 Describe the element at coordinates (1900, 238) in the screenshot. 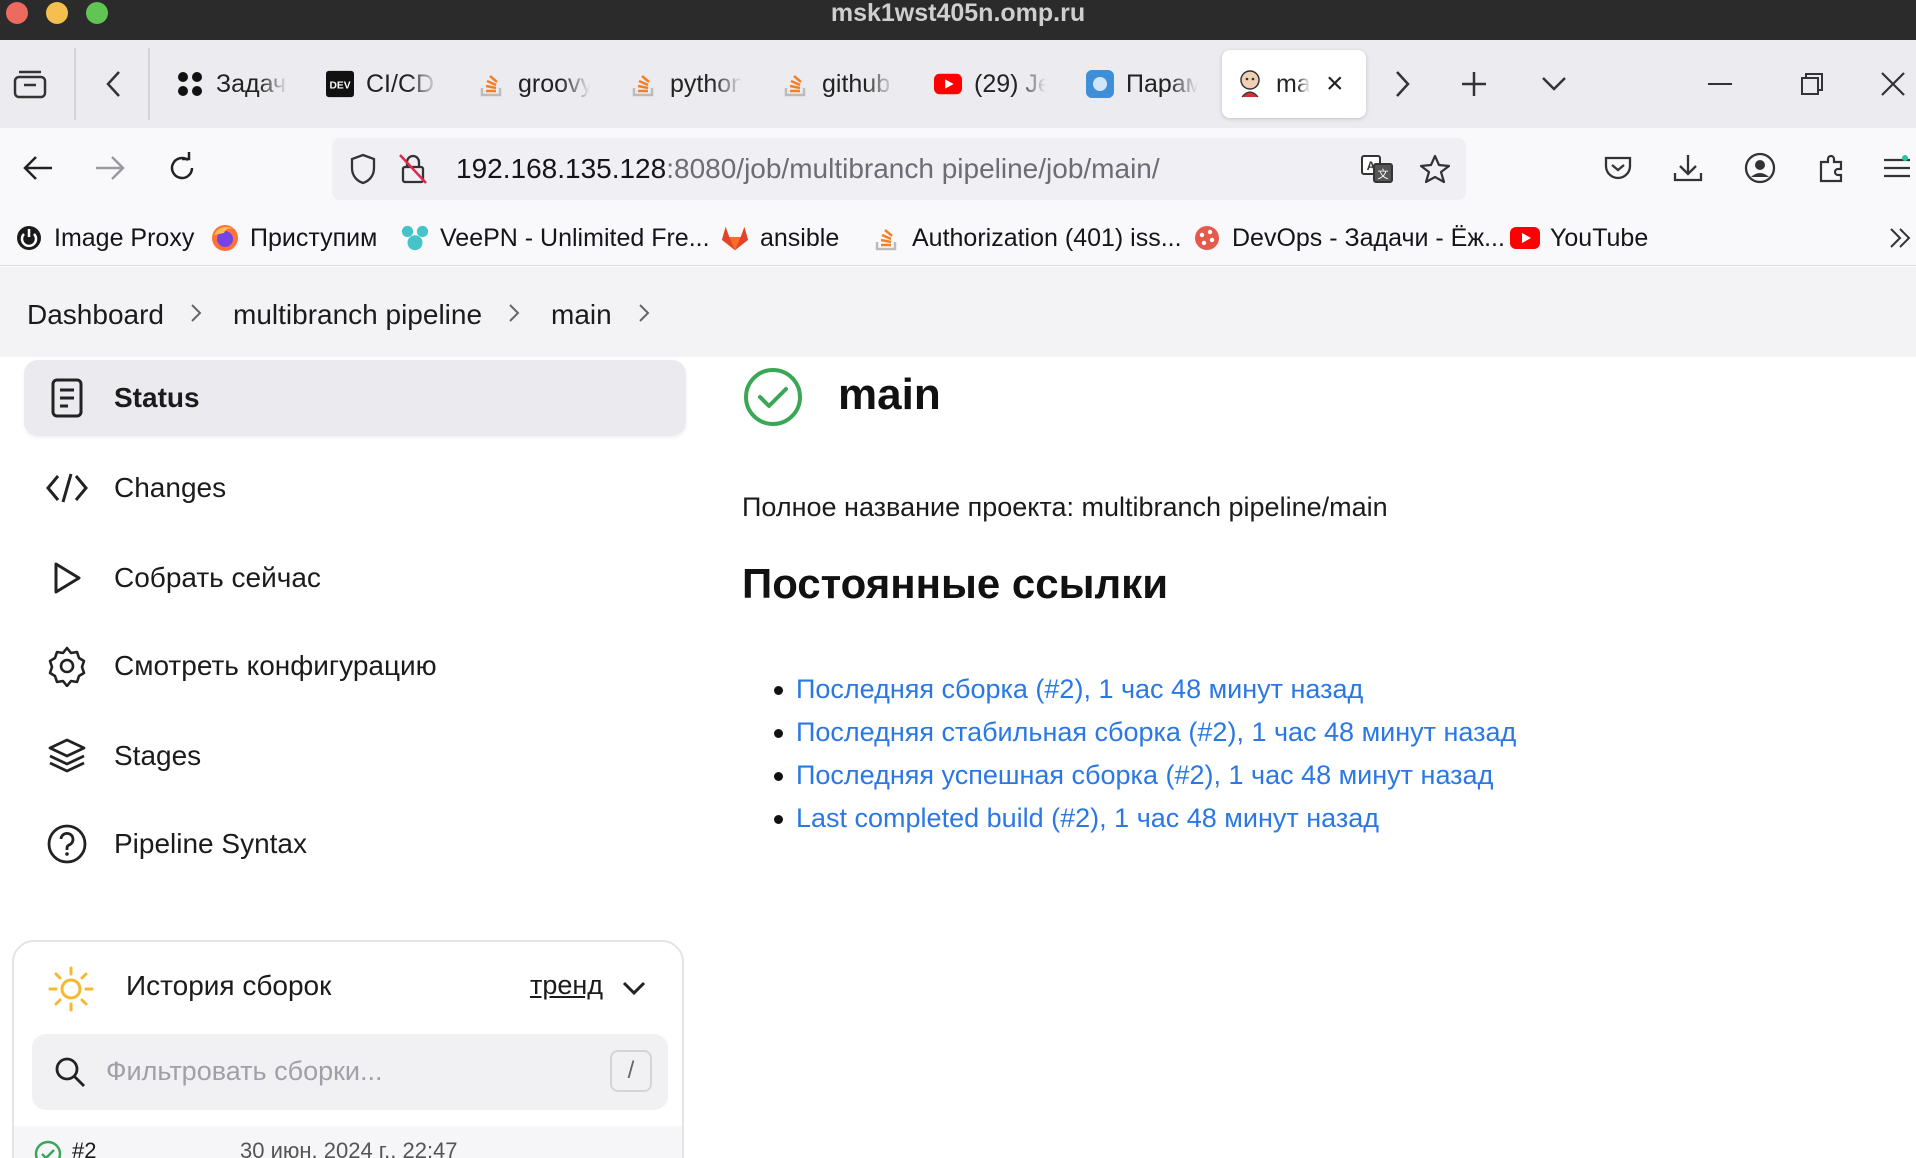

I see `more-bookmarks-button` at that location.